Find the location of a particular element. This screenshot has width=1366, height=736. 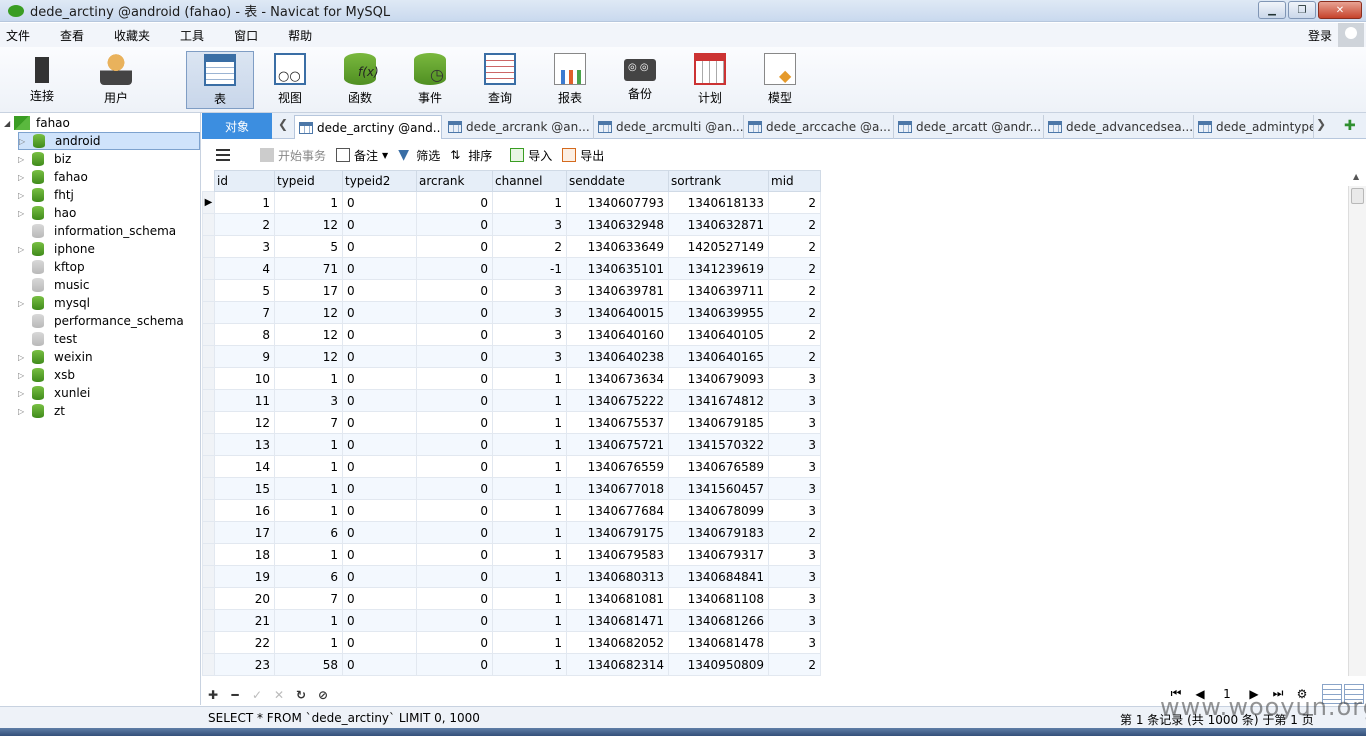

close-button: ✕ is located at coordinates (1340, 10).